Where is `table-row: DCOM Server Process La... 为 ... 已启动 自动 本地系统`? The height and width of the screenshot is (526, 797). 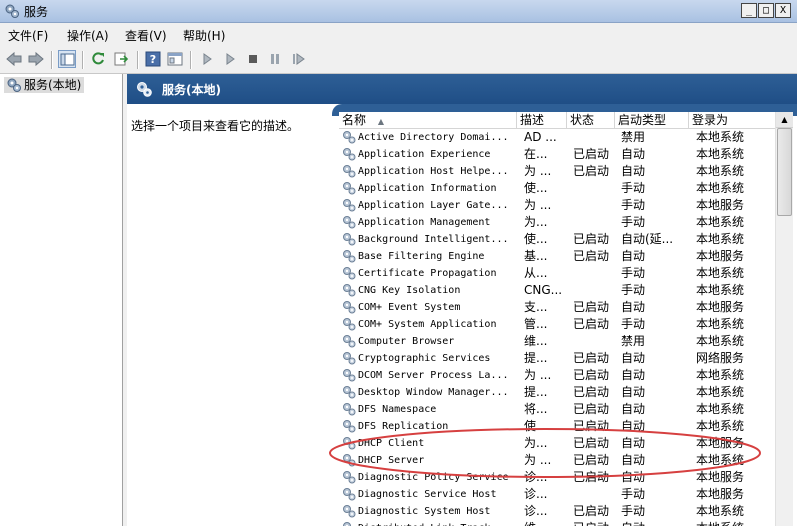 table-row: DCOM Server Process La... 为 ... 已启动 自动 本地系统 is located at coordinates (561, 375).